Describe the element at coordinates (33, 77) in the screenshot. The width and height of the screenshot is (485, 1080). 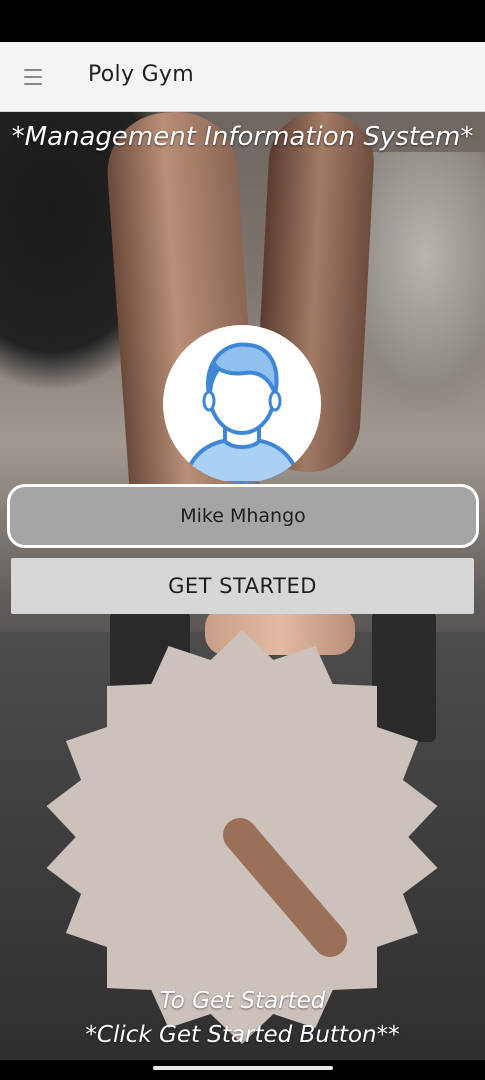
I see `hamburger-menu-icon` at that location.